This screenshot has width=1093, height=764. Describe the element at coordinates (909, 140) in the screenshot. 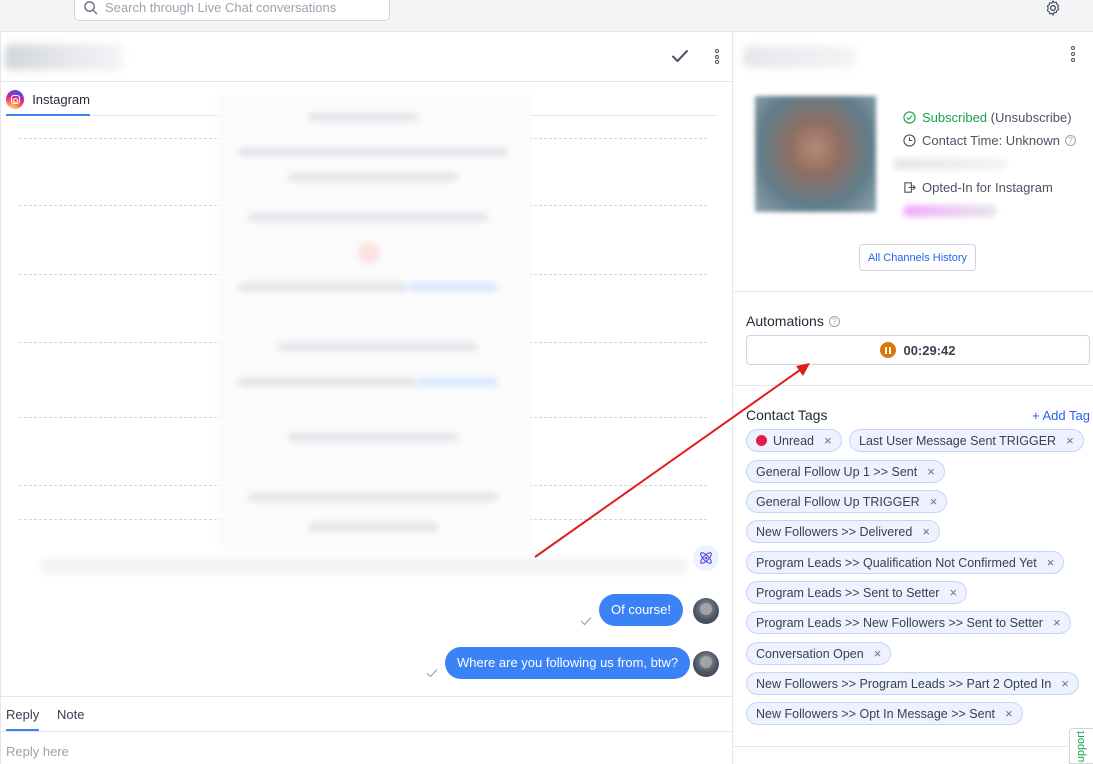

I see `clock-icon` at that location.